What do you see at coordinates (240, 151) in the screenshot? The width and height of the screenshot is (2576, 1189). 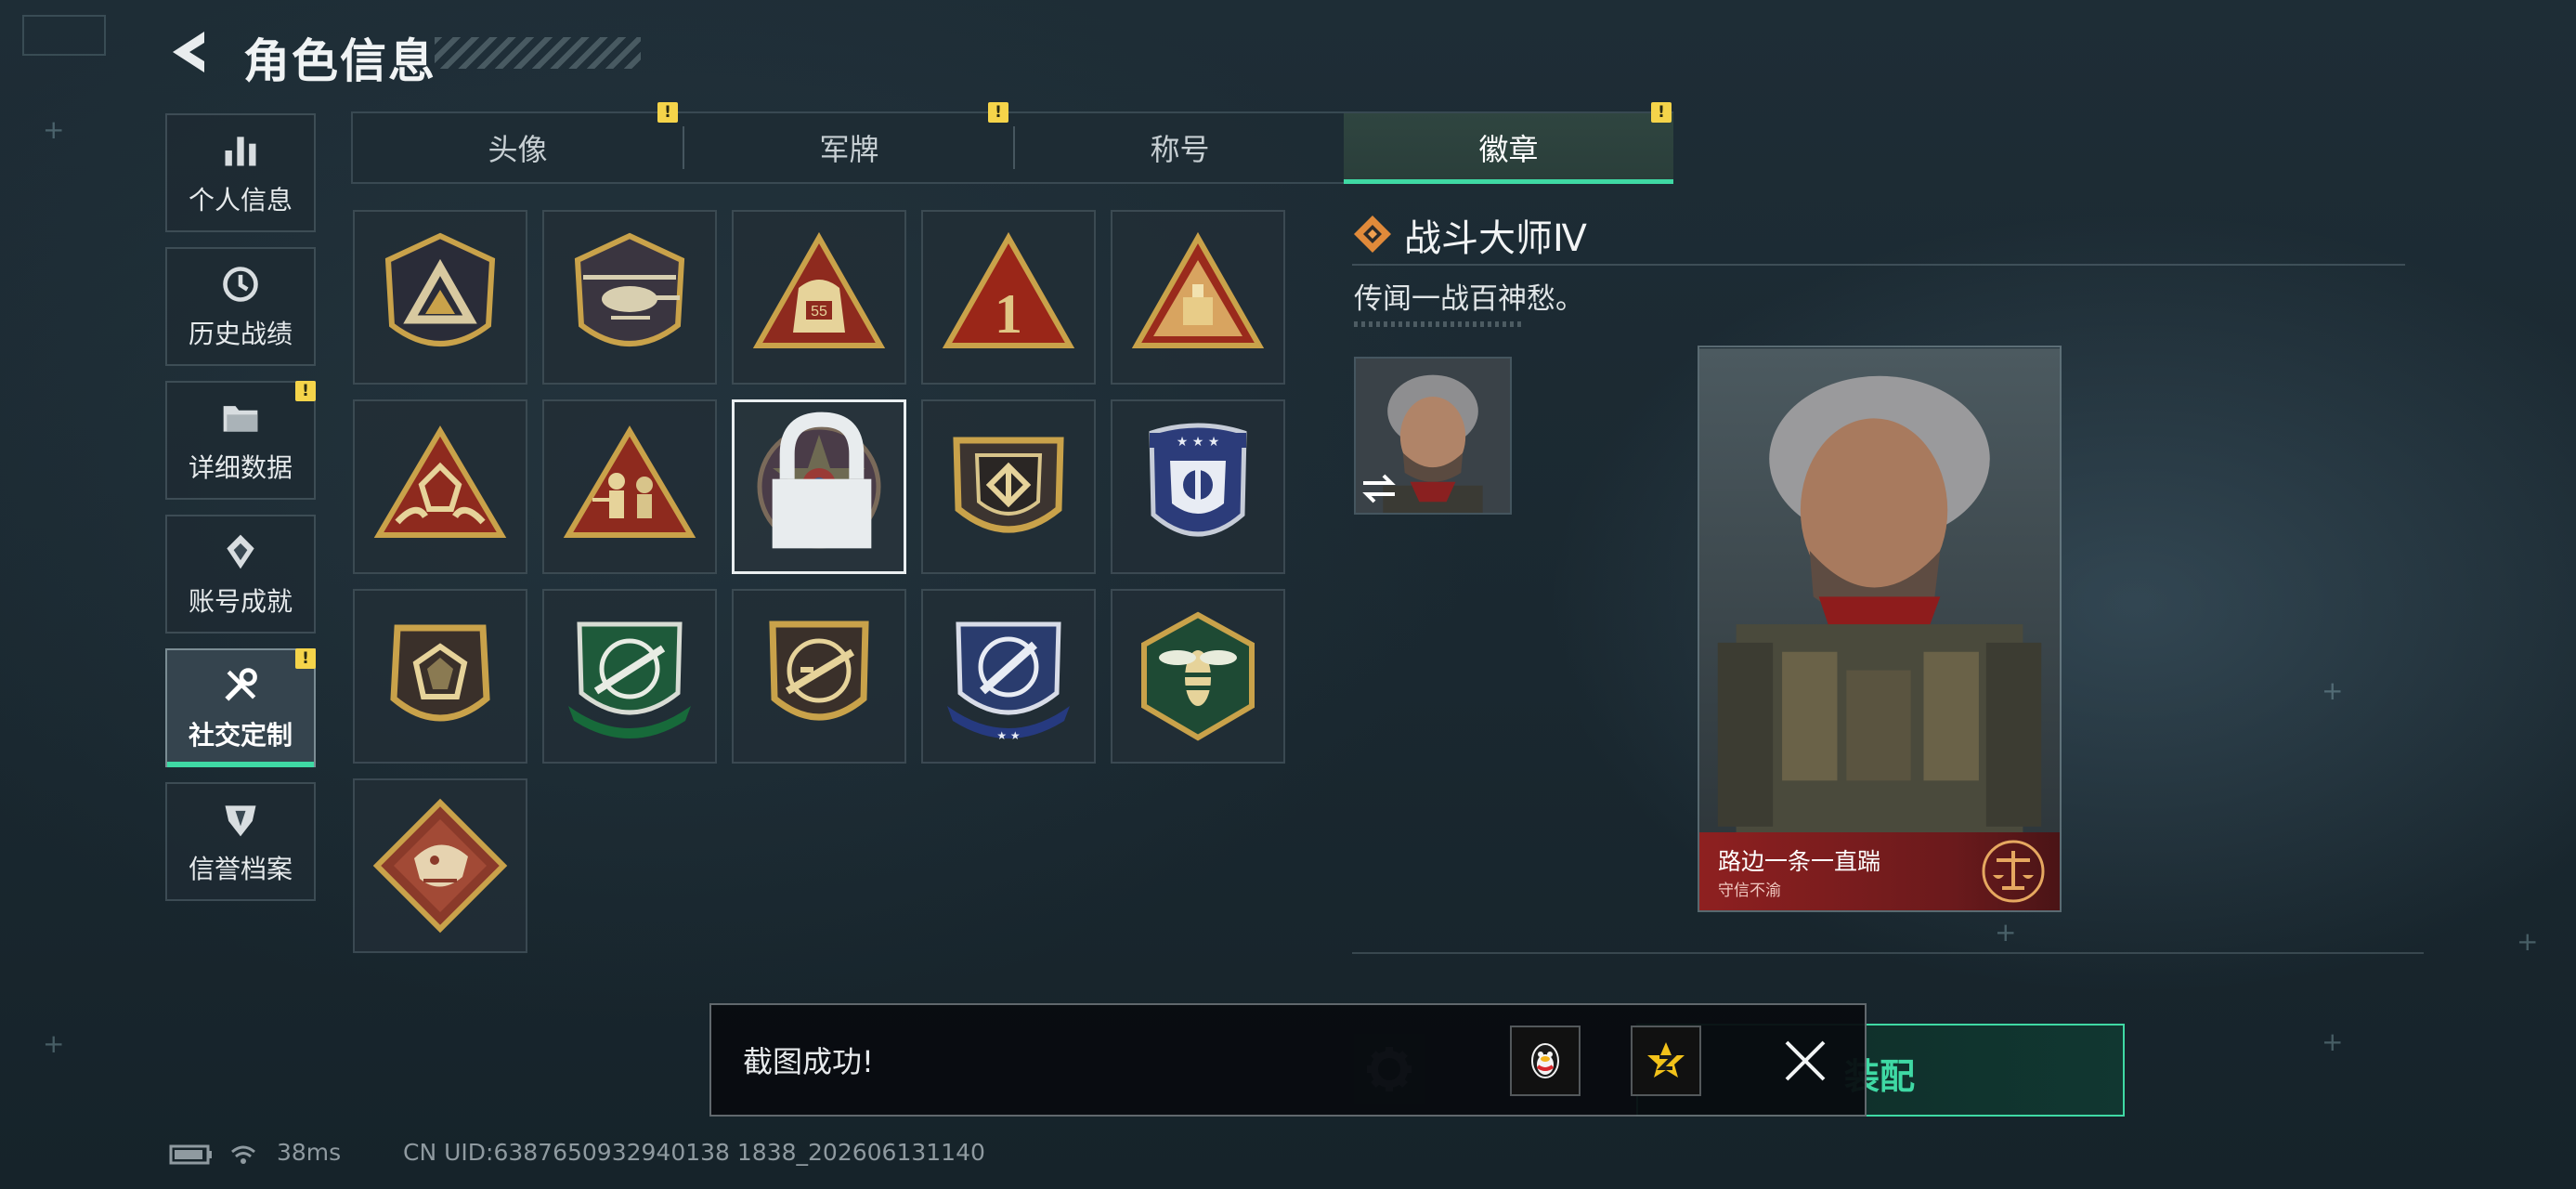 I see `bar-chart-icon` at bounding box center [240, 151].